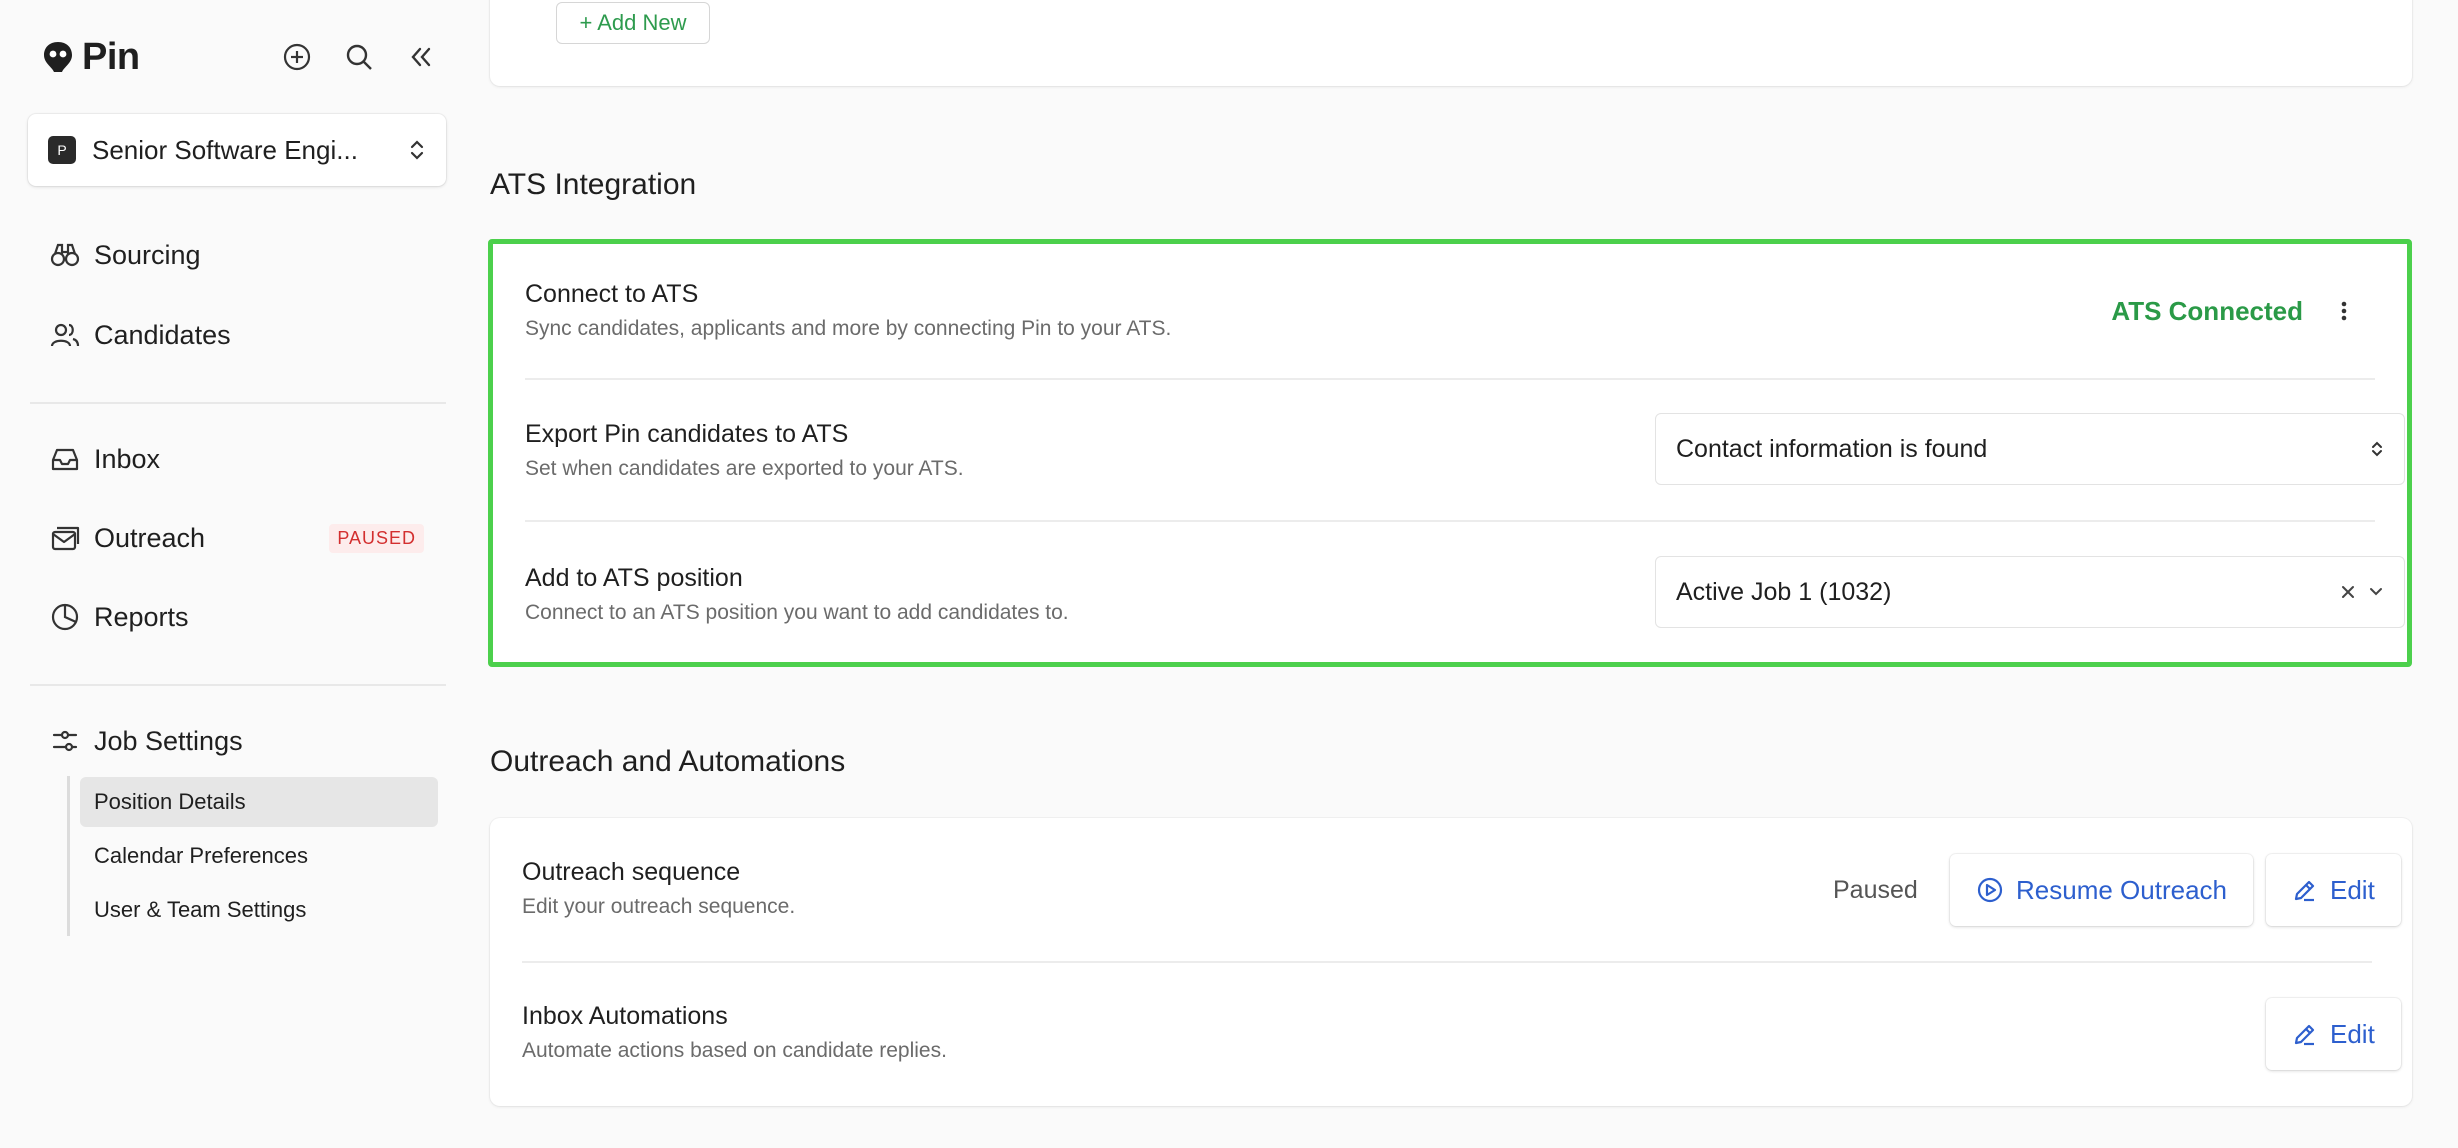  What do you see at coordinates (1451, 43) in the screenshot?
I see `previous-section-card: + Add New` at bounding box center [1451, 43].